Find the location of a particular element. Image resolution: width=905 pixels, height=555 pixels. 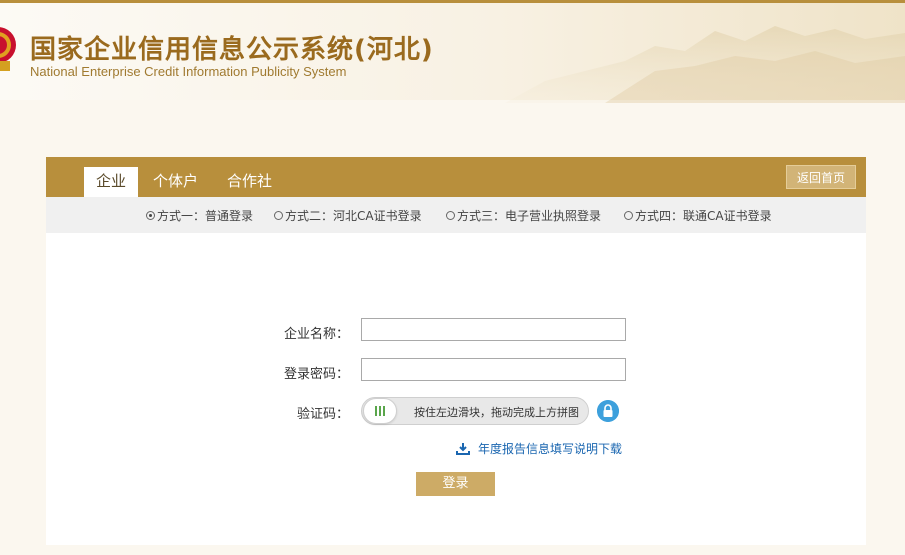

method-option-4: 方式四：联通CA证书登录 is located at coordinates (698, 215).